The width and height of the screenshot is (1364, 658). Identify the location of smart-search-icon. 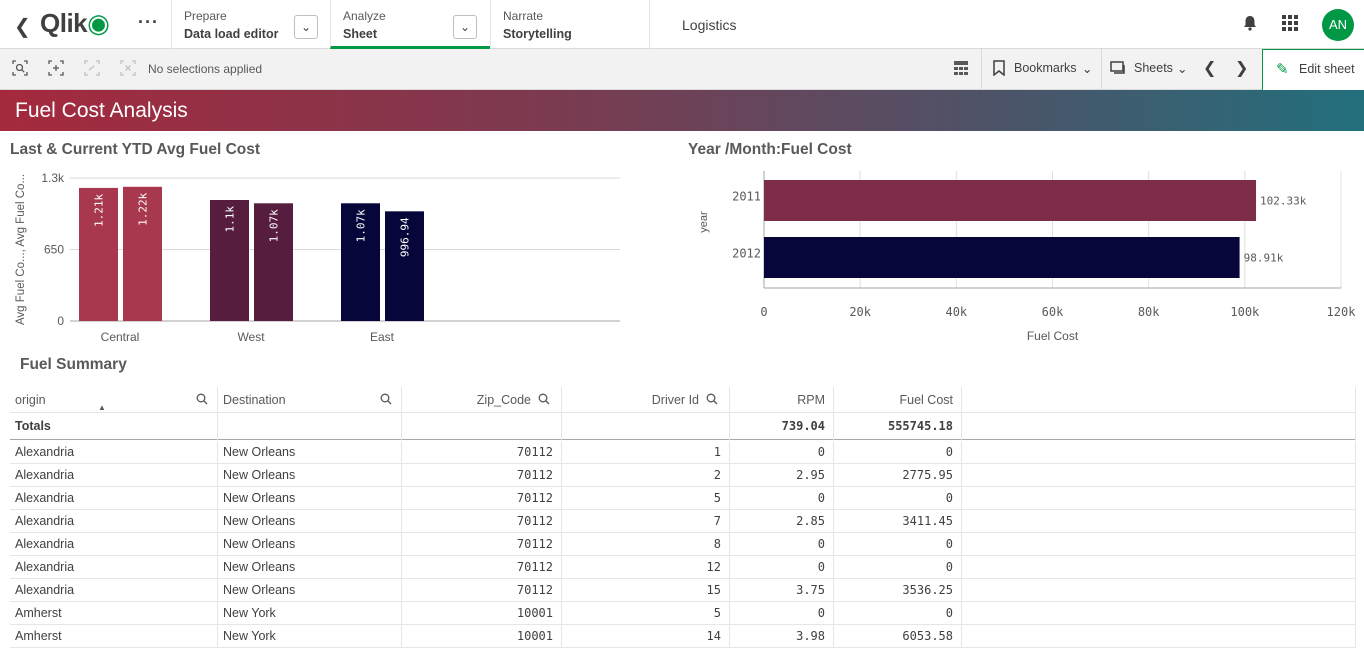
(20, 69).